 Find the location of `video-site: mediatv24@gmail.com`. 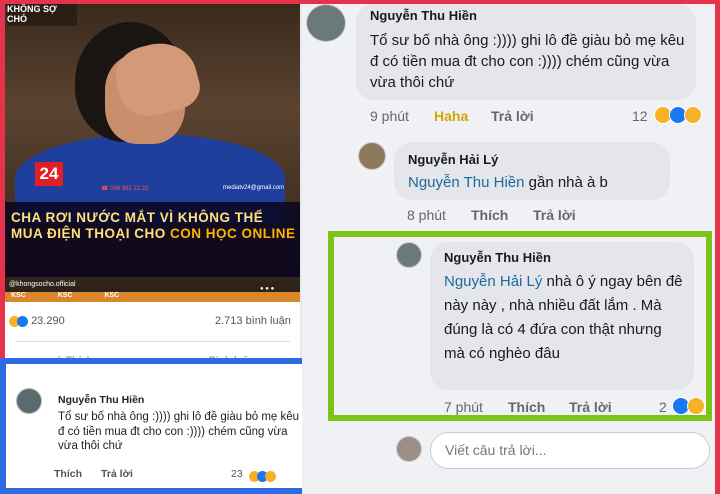

video-site: mediatv24@gmail.com is located at coordinates (254, 188).